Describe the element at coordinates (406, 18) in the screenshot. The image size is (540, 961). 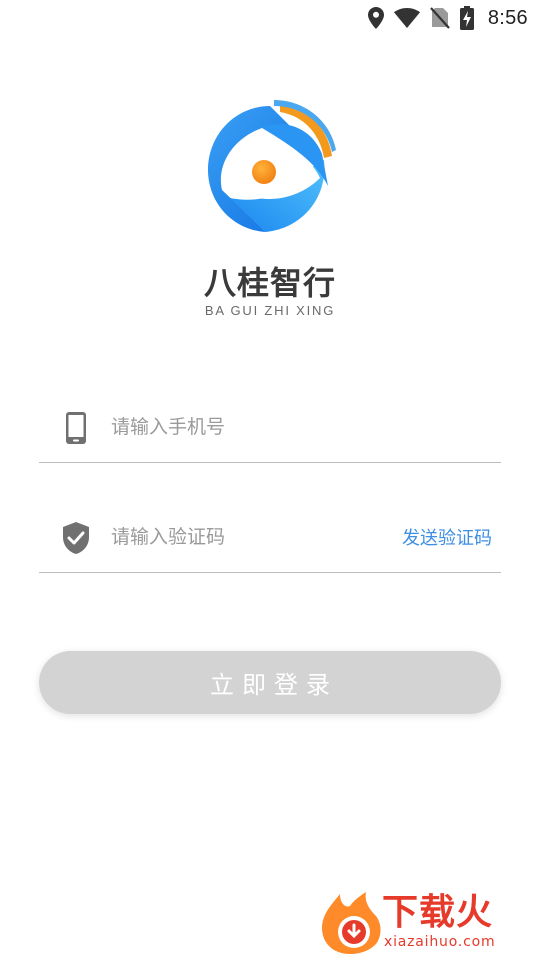
I see `wifi-icon` at that location.